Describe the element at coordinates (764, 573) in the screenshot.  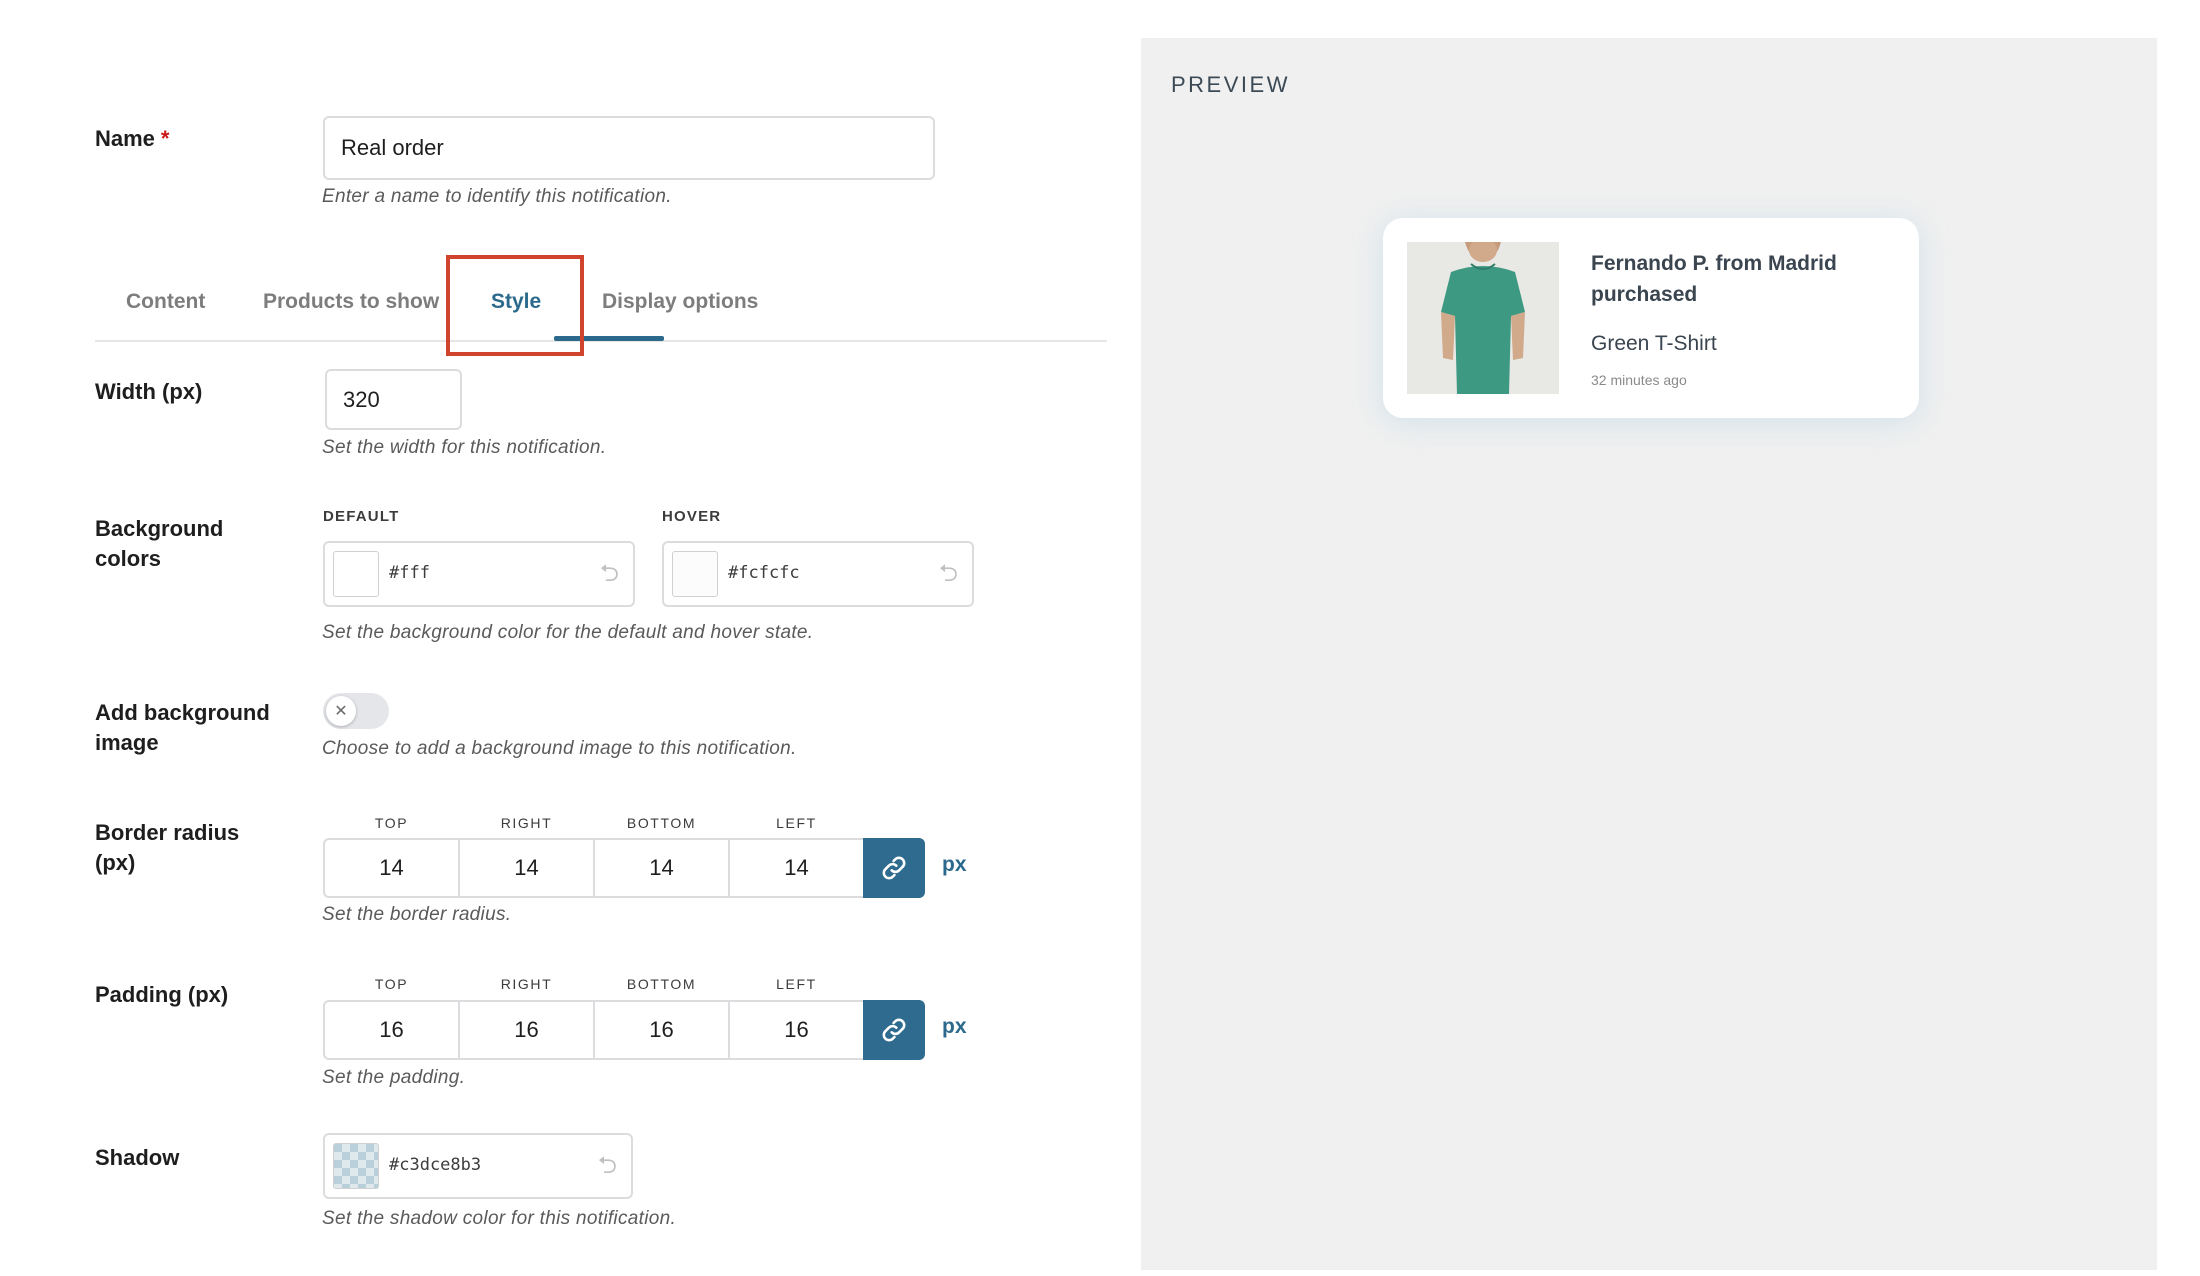
I see `hover-color-value: #fcfcfc` at that location.